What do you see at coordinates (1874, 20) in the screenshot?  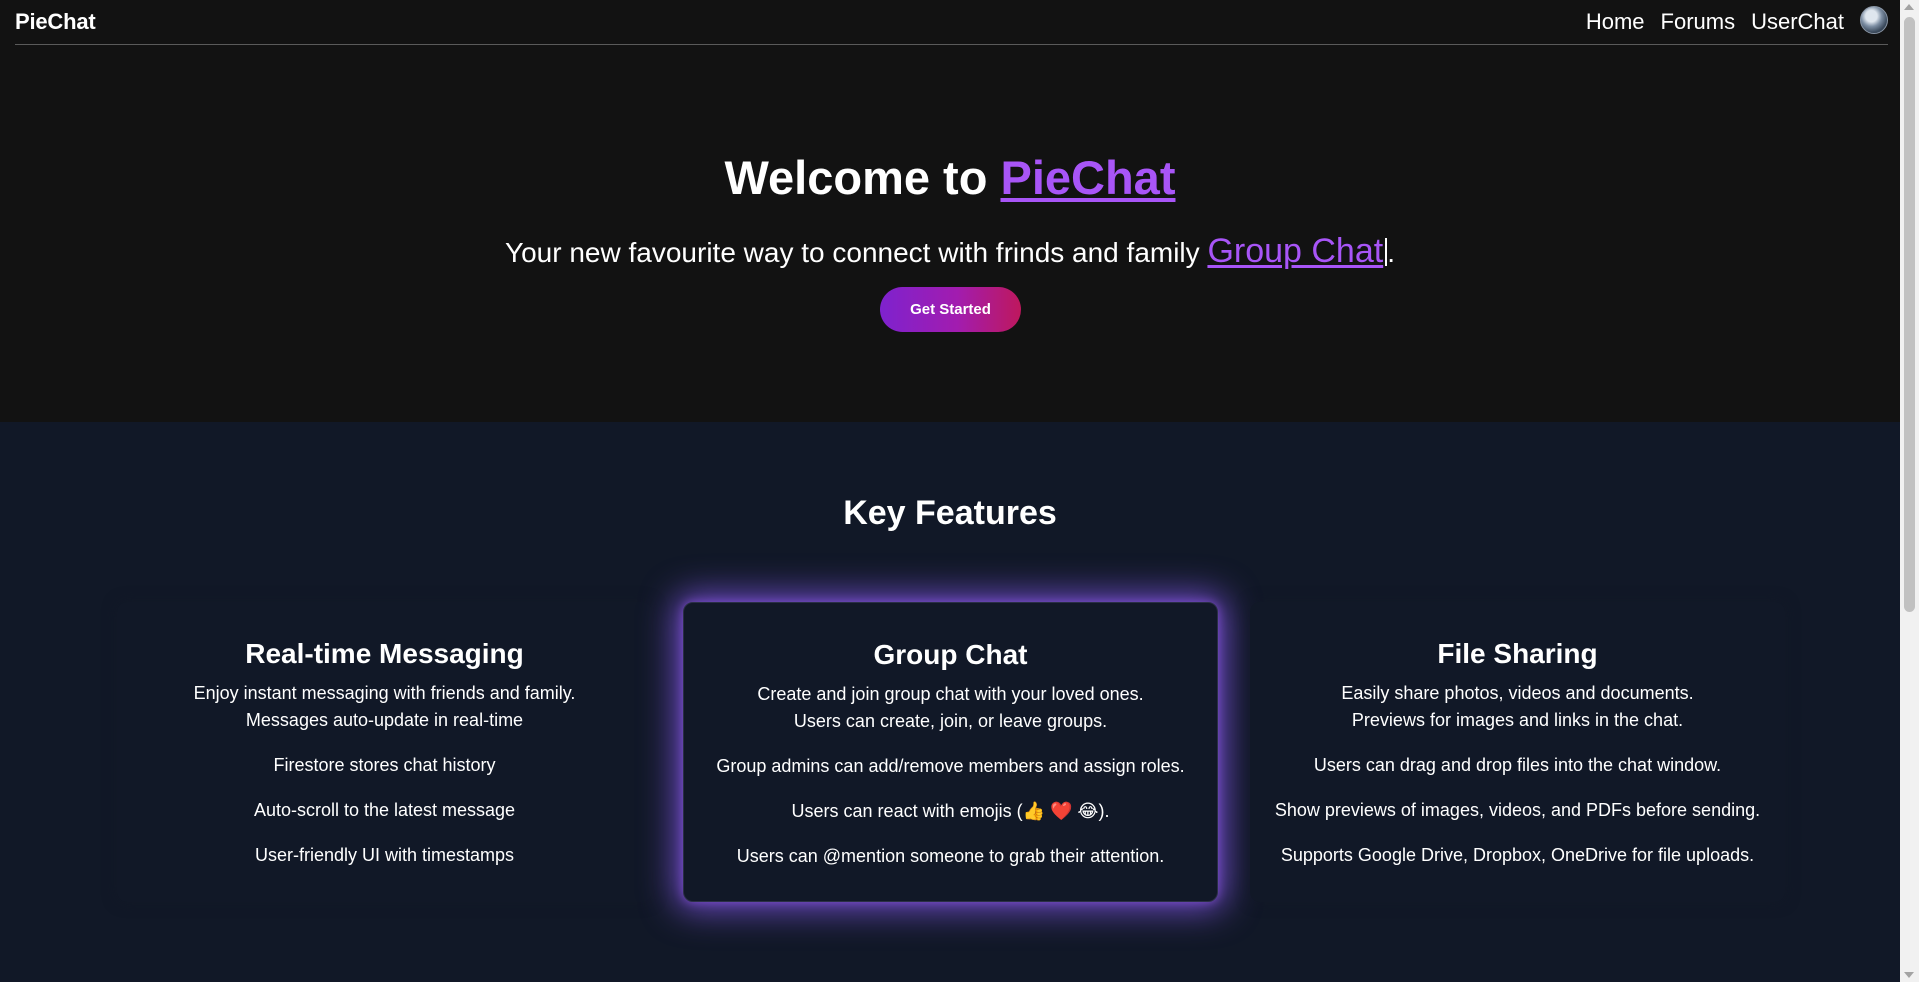 I see `user-avatar-icon` at bounding box center [1874, 20].